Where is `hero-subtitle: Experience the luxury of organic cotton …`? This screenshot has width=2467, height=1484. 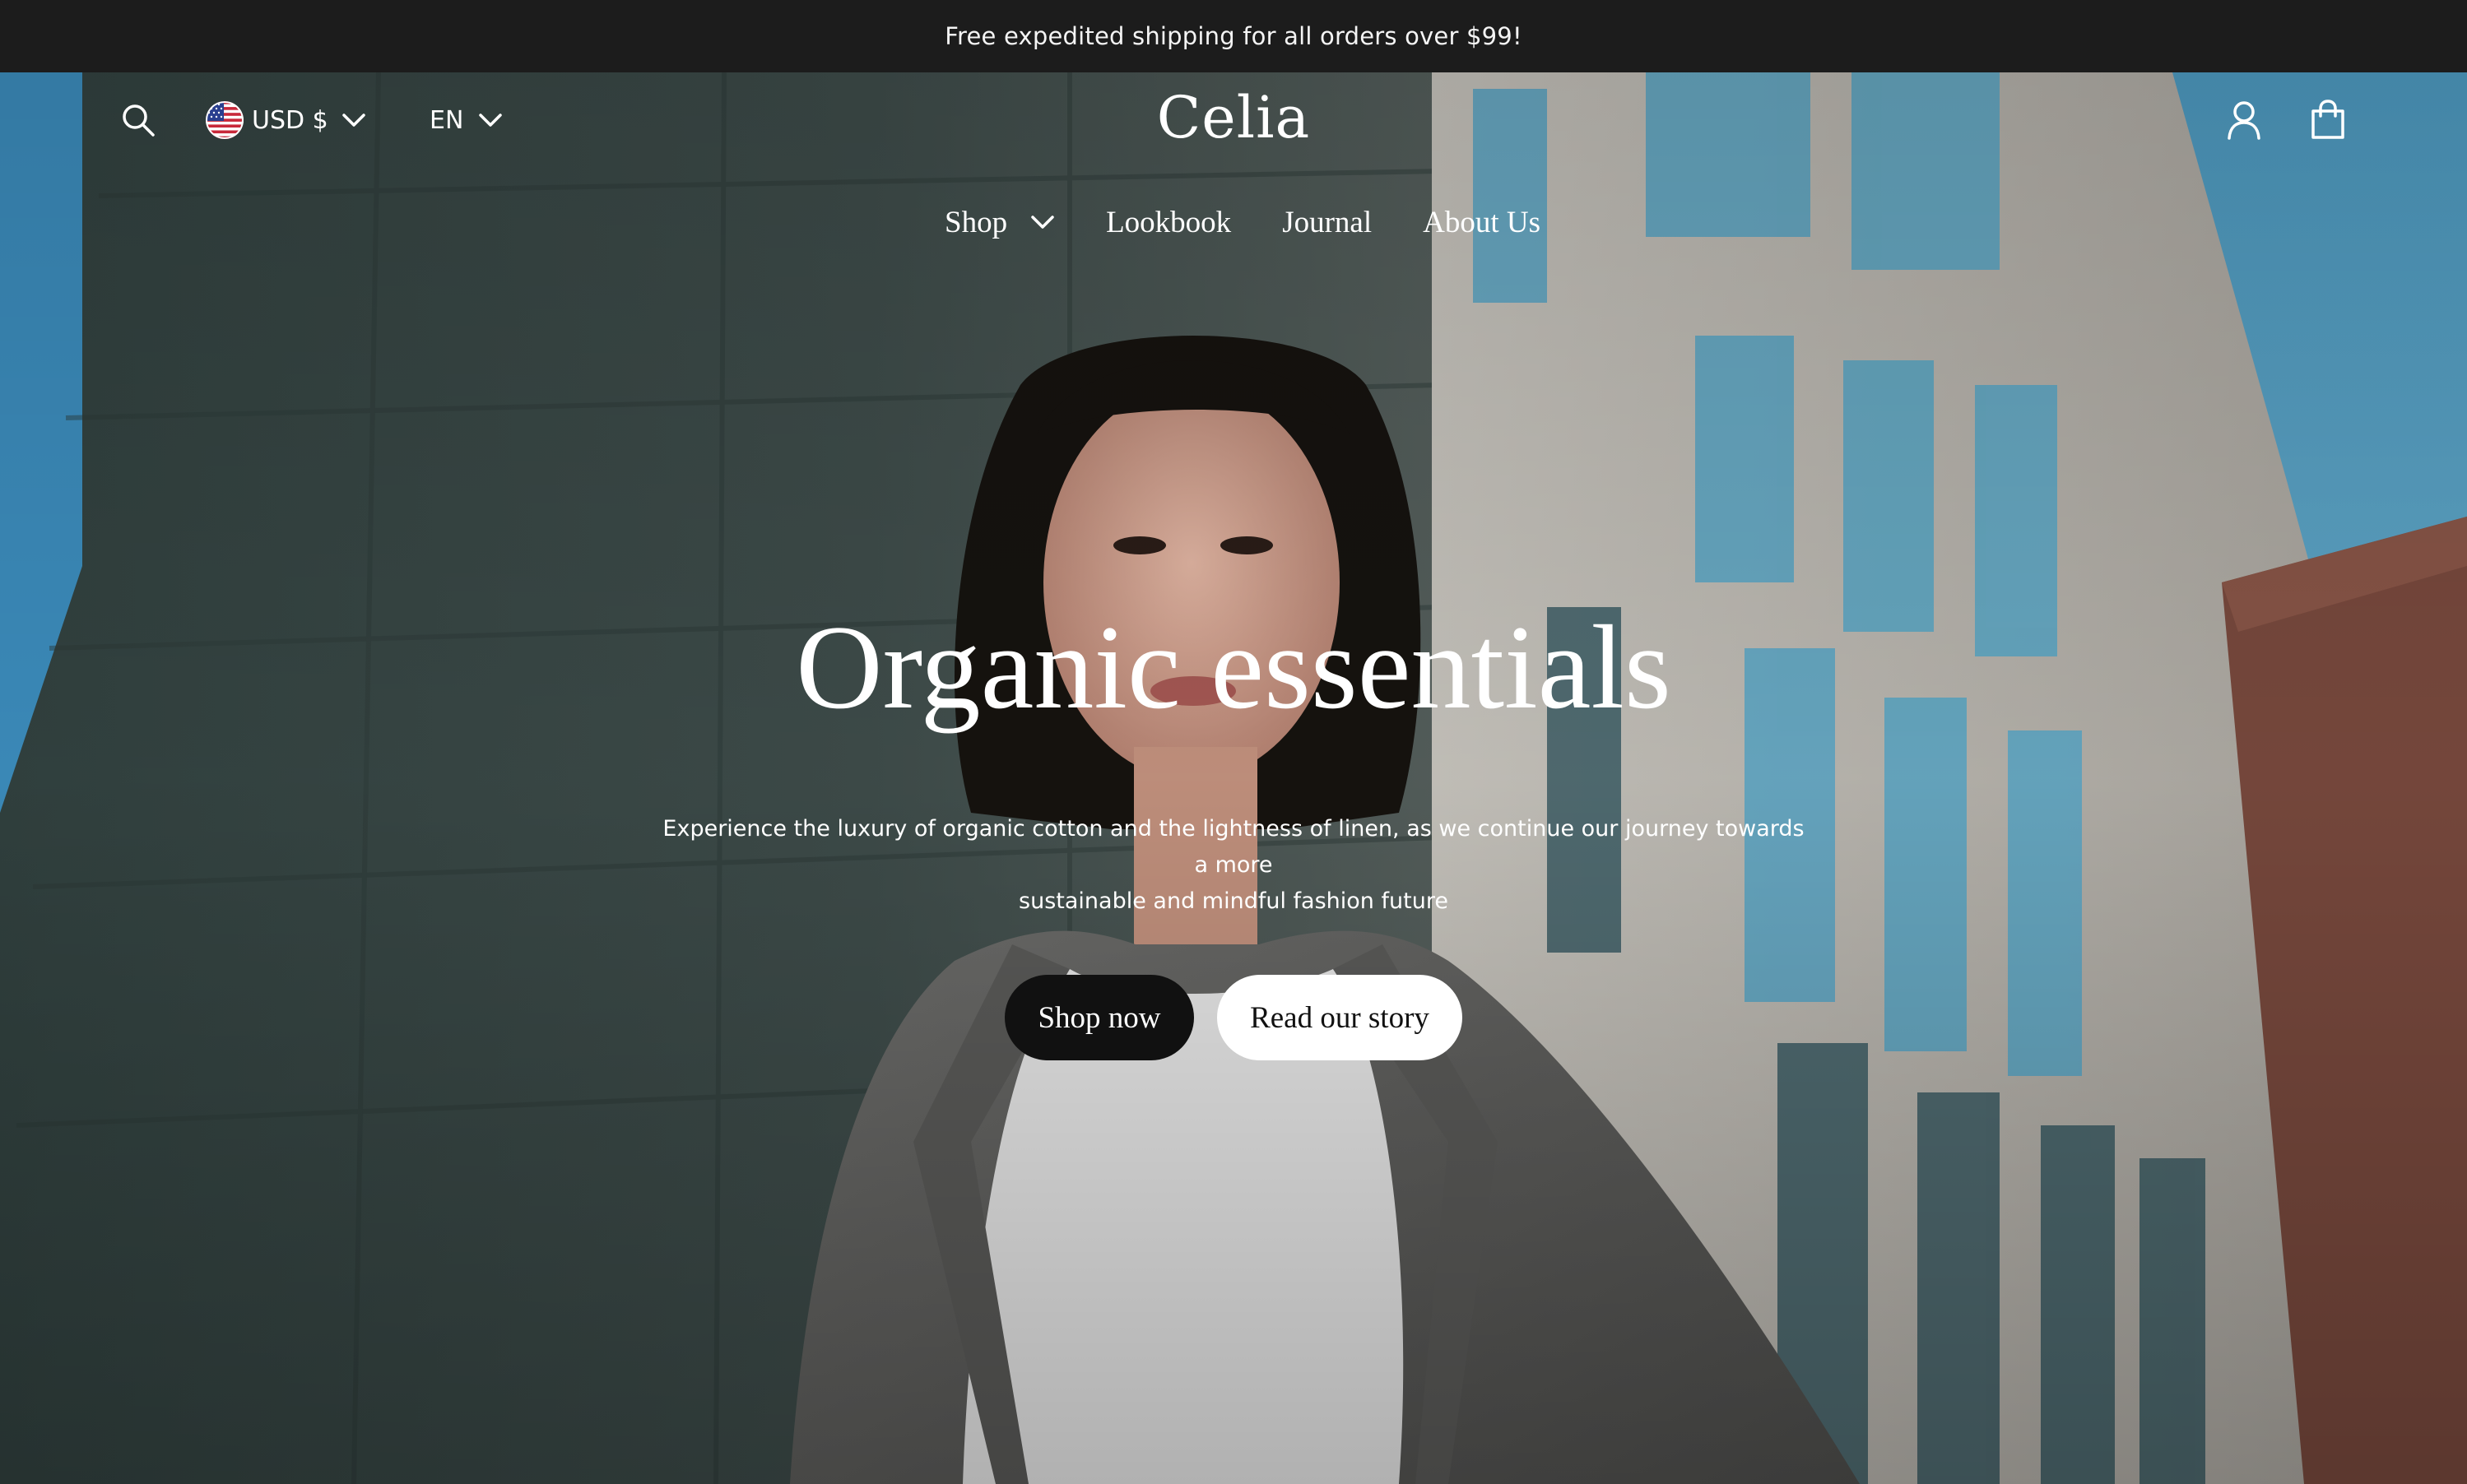 hero-subtitle: Experience the luxury of organic cotton … is located at coordinates (1233, 865).